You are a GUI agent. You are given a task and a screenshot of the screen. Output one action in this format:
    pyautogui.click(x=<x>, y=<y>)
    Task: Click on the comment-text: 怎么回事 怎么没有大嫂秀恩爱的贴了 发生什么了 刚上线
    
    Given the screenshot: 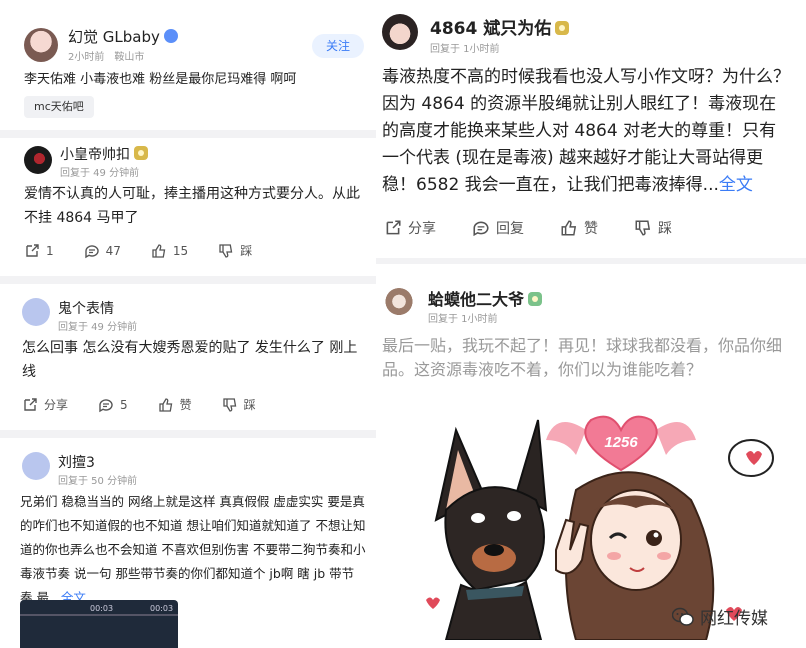 What is the action you would take?
    pyautogui.click(x=190, y=360)
    